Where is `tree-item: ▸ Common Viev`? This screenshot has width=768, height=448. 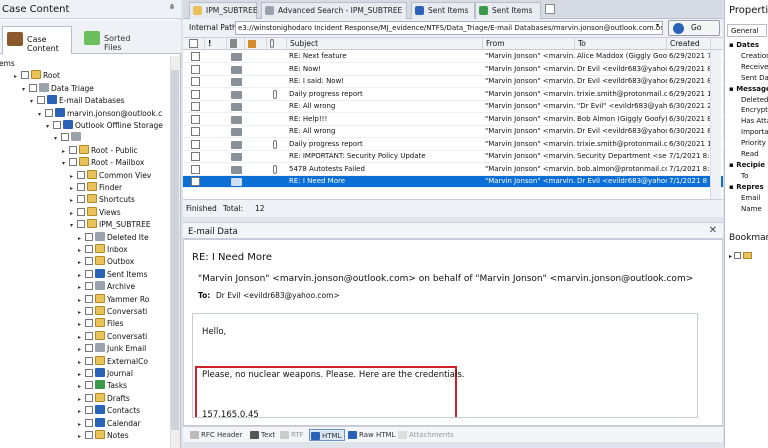 tree-item: ▸ Common Viev is located at coordinates (109, 176).